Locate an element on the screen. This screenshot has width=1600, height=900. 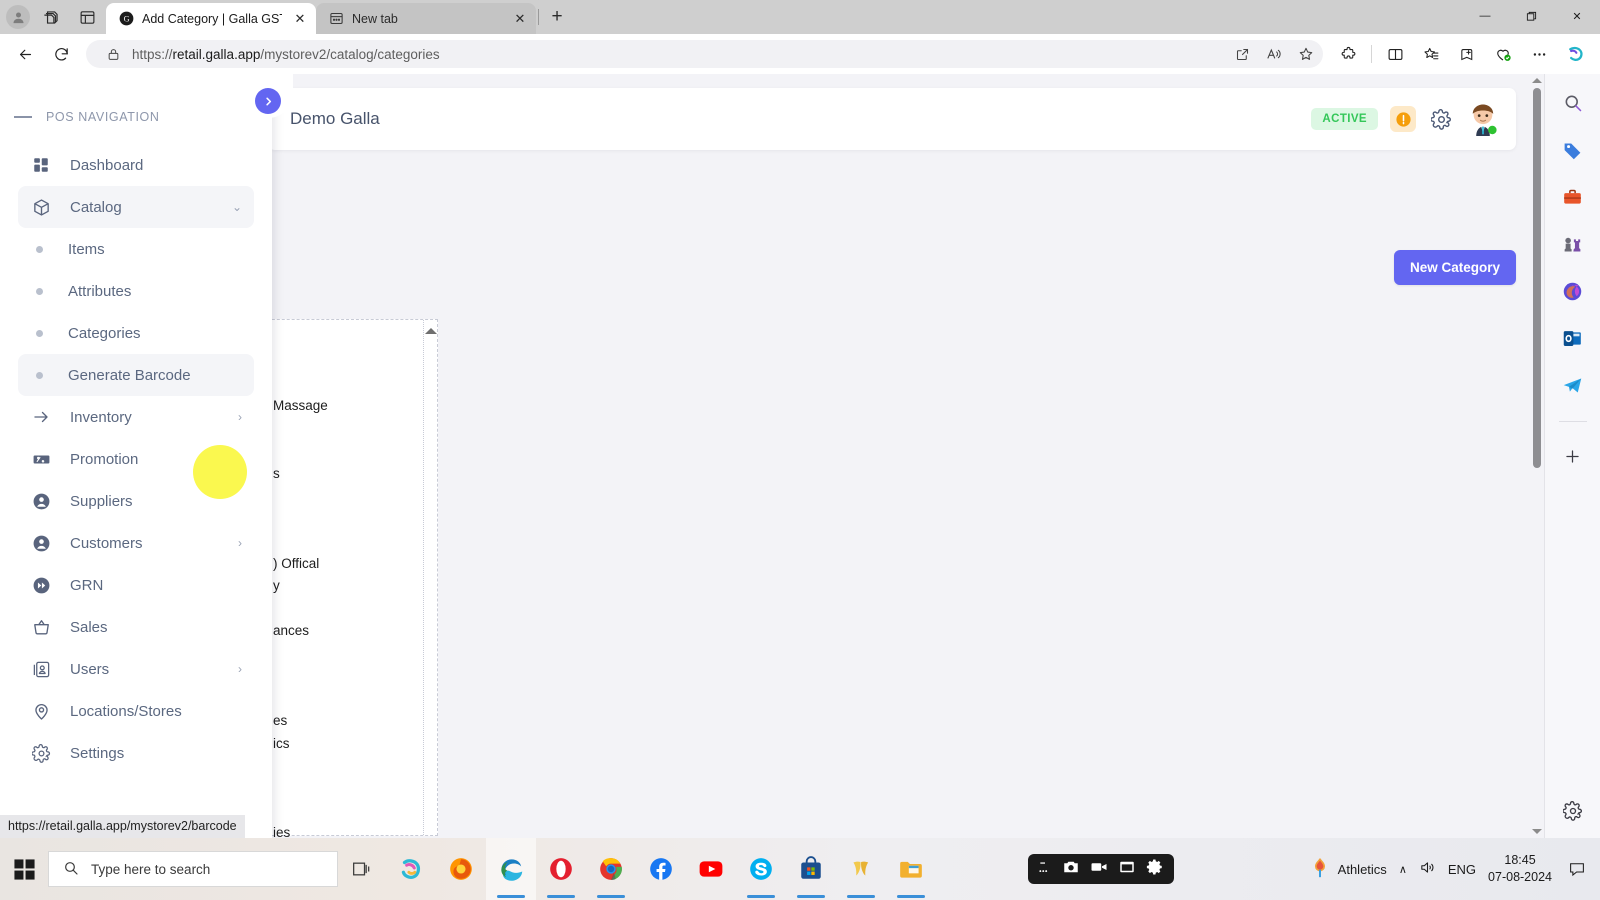
video-icon is located at coordinates (1099, 869).